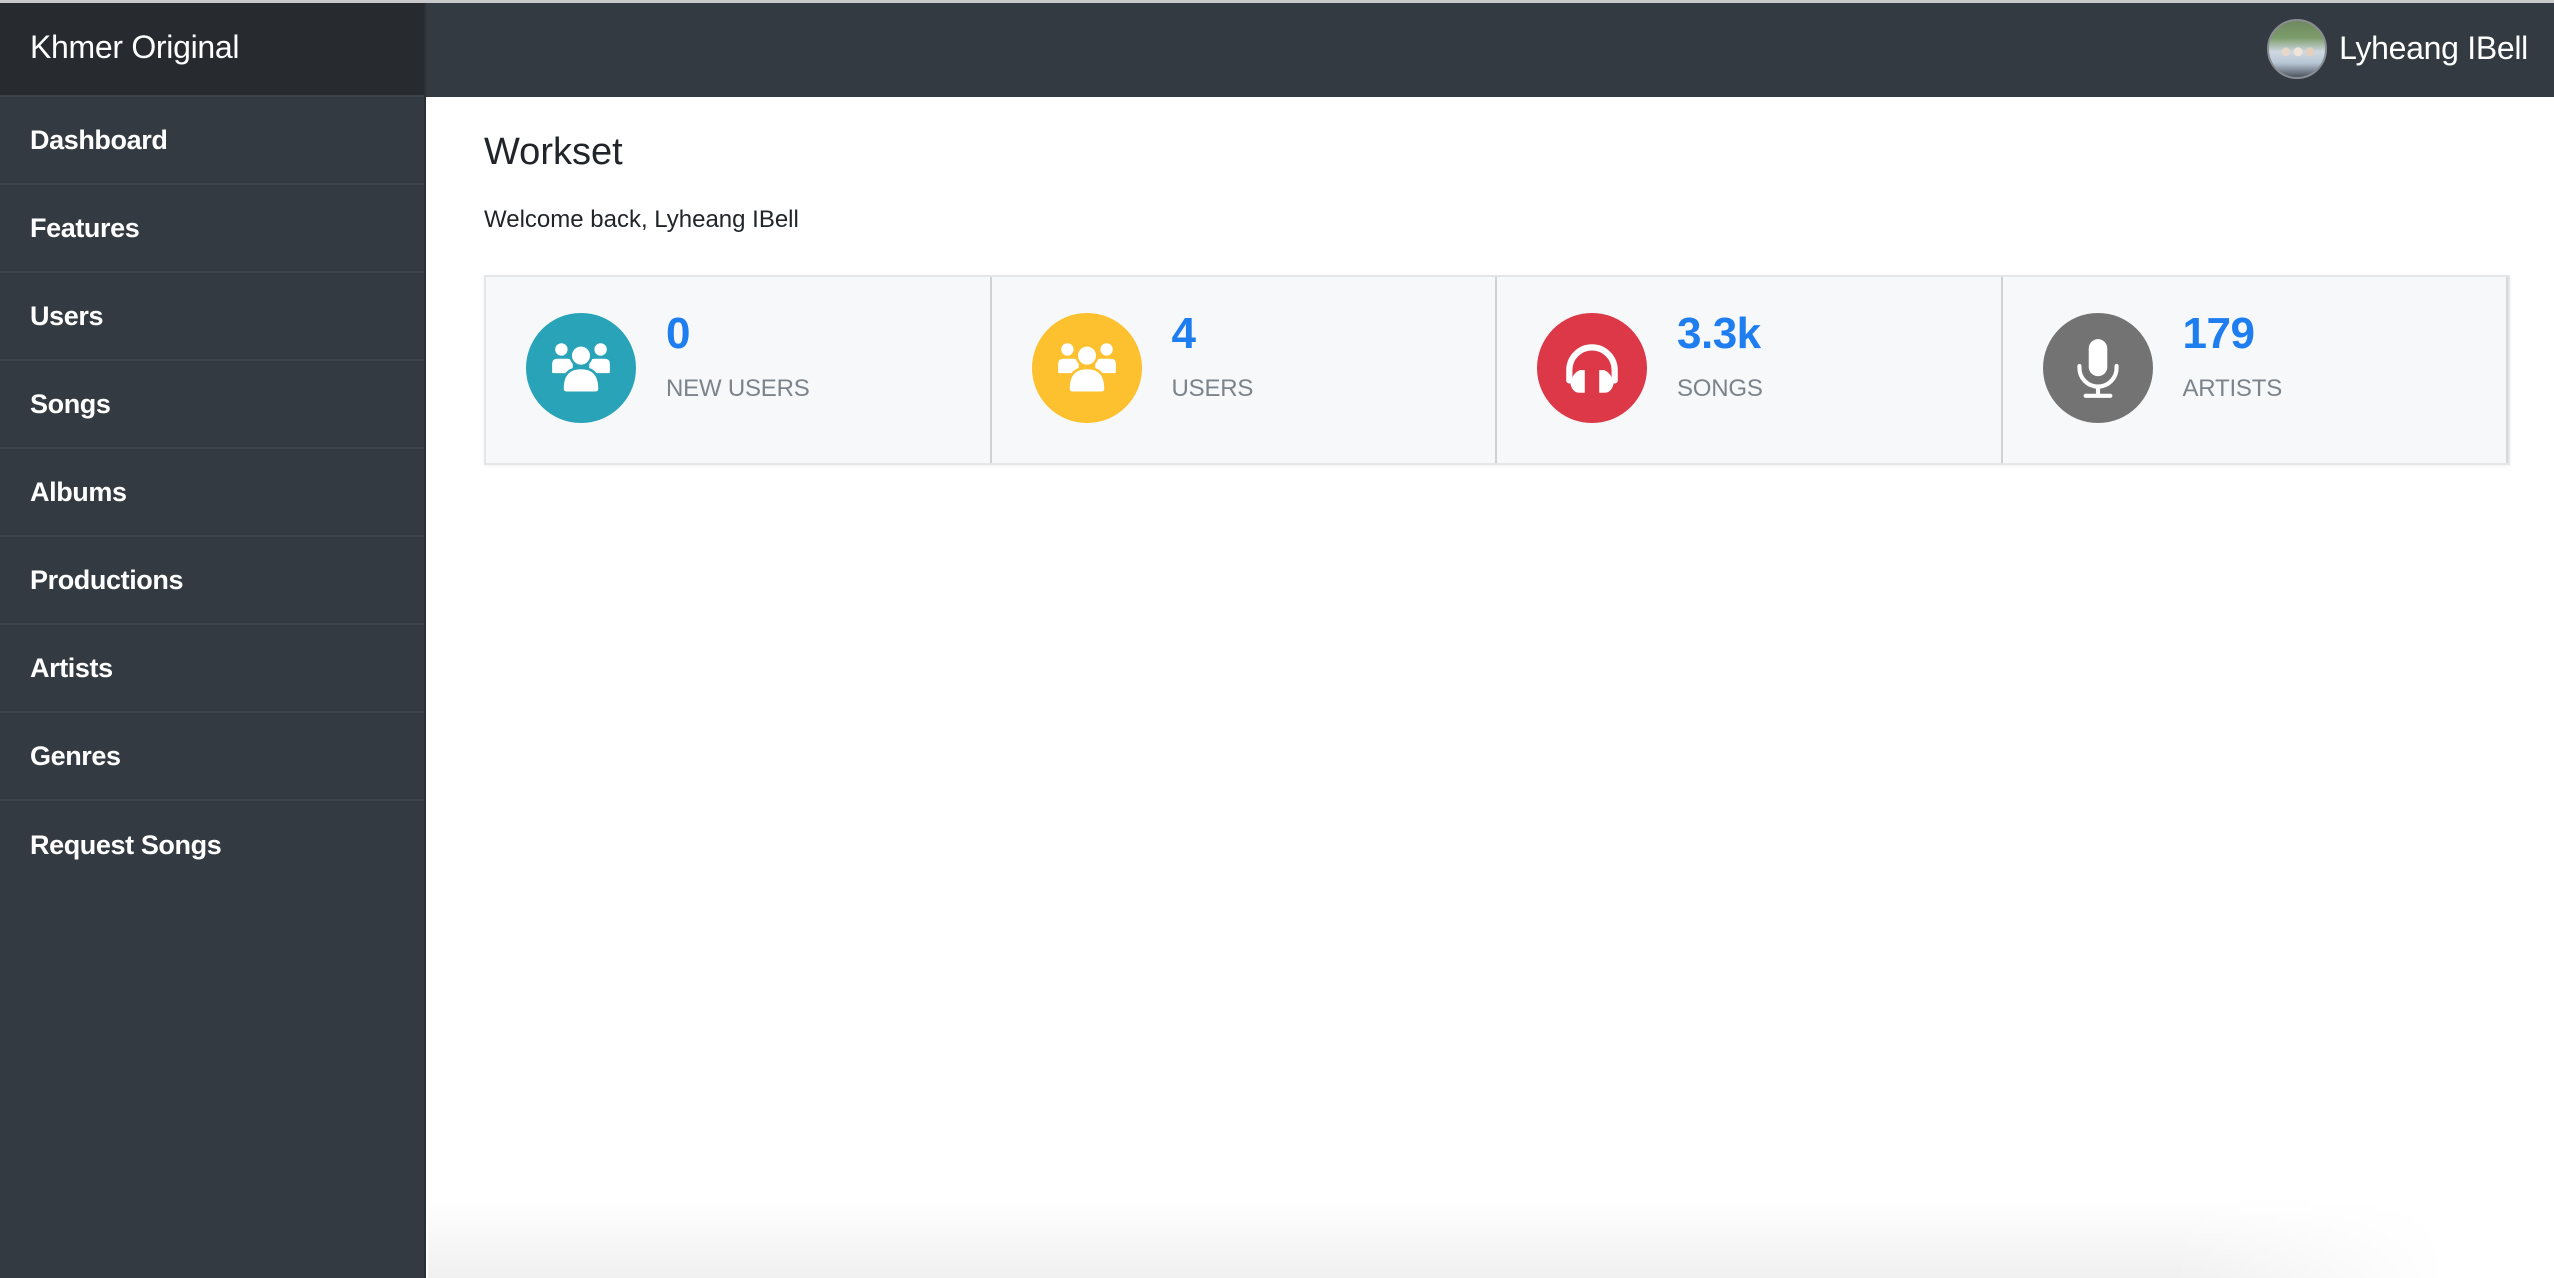 The image size is (2554, 1278). I want to click on headphones-icon, so click(1592, 368).